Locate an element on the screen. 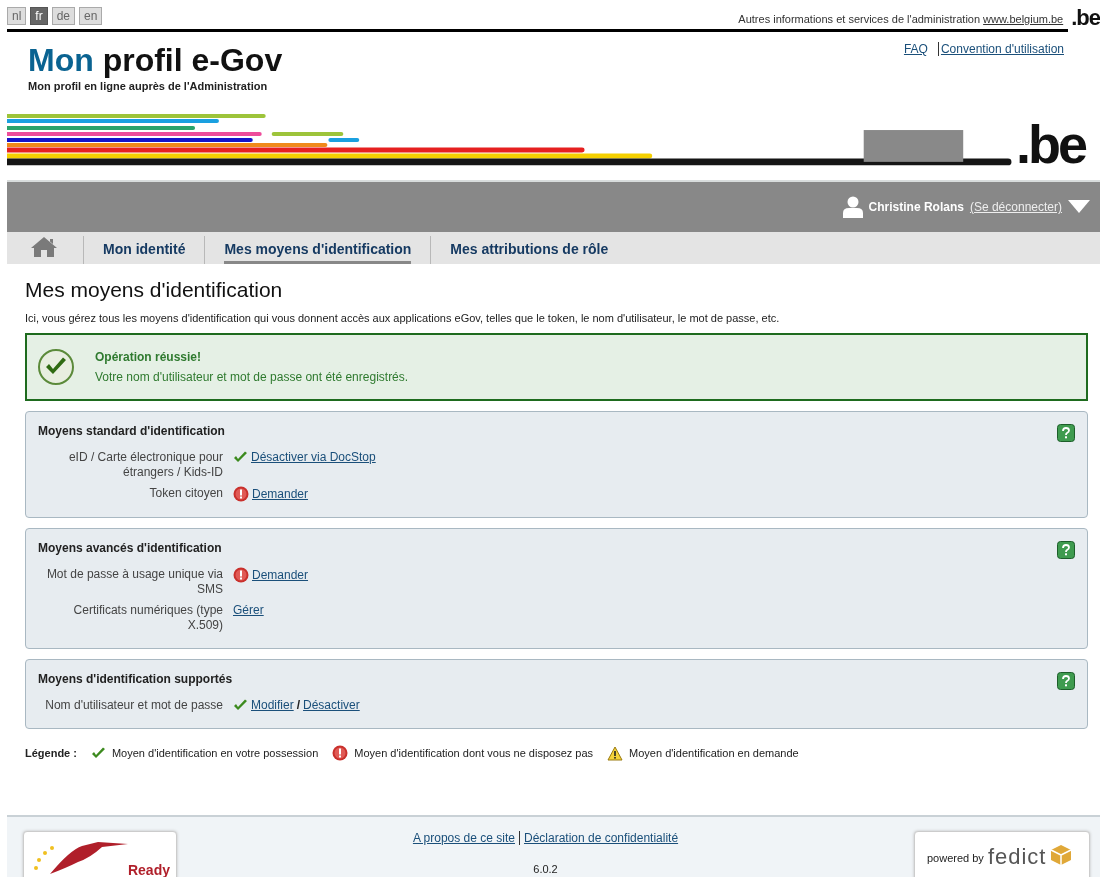 The width and height of the screenshot is (1100, 877). alert-message: Votre nom d'utilisateur et mot de passe ont été enregistrés. is located at coordinates (252, 377).